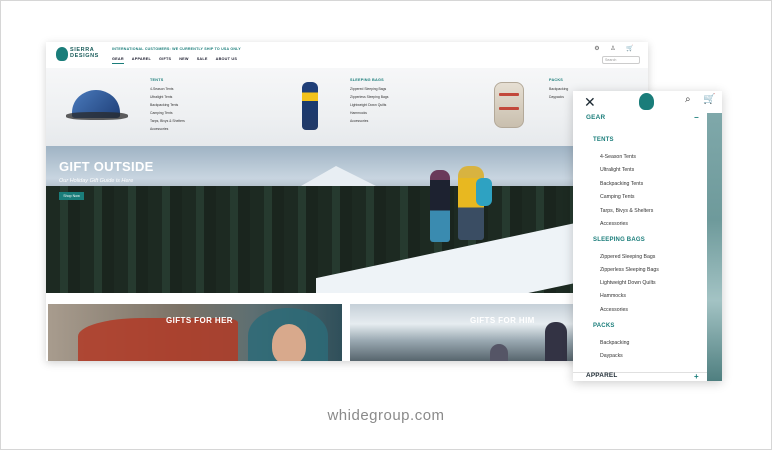 This screenshot has width=772, height=450. Describe the element at coordinates (84, 53) in the screenshot. I see `brand-name: SIERRA DESIGNS` at that location.